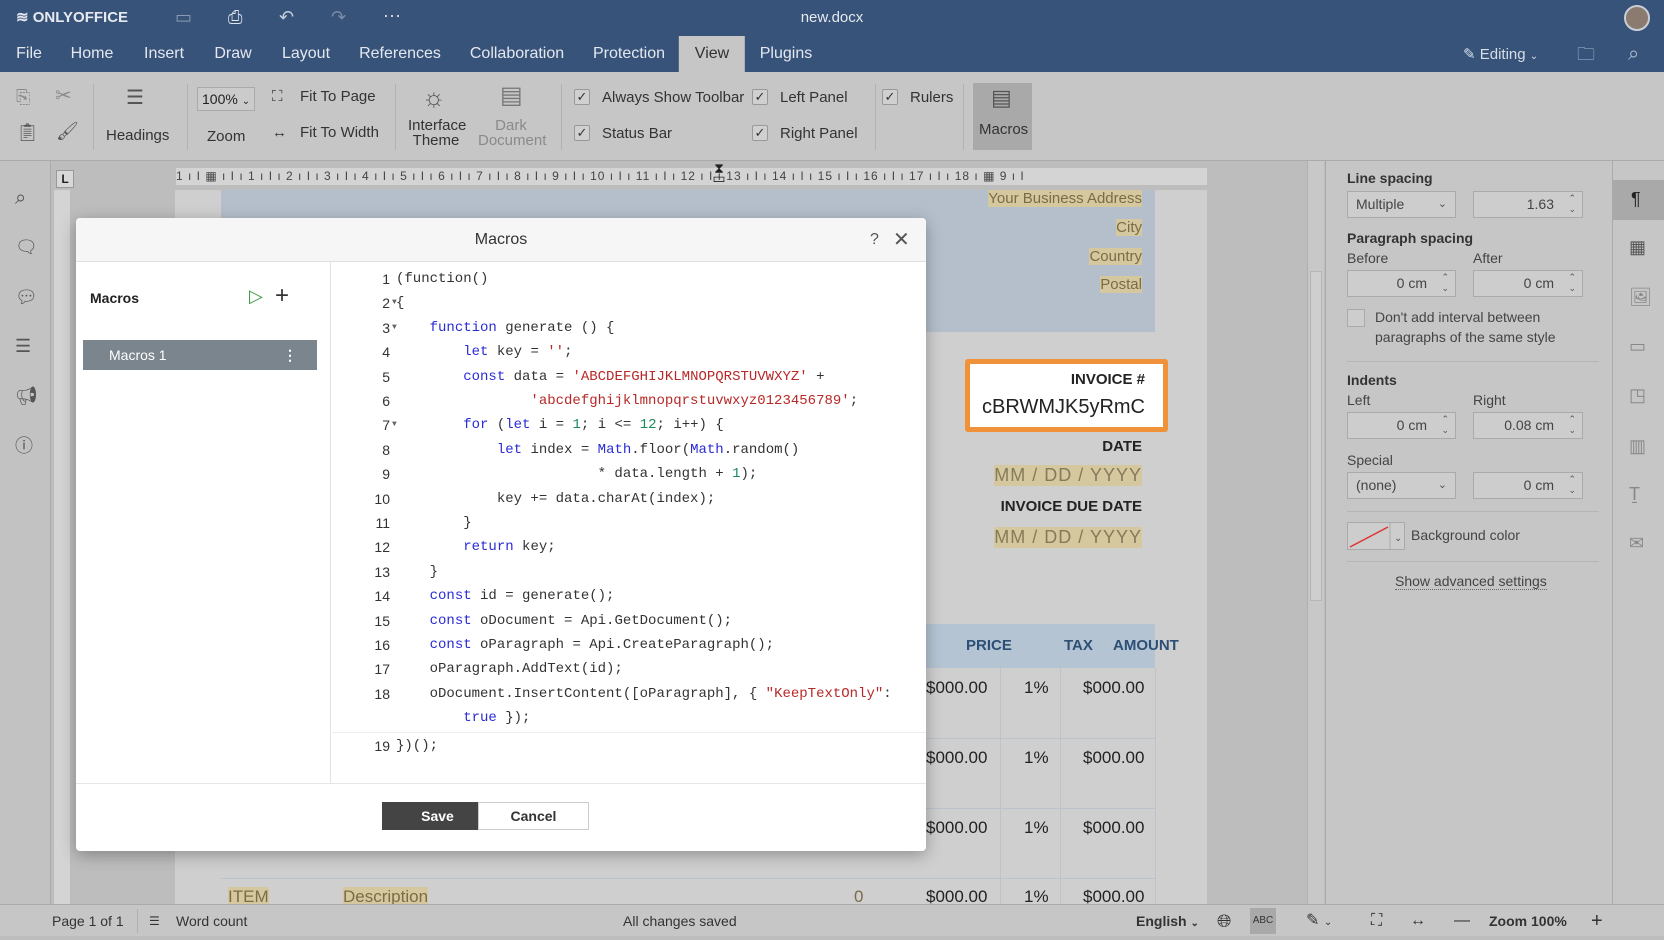 This screenshot has height=940, width=1664. Describe the element at coordinates (629, 547) in the screenshot. I see `code-line: 12 return key;` at that location.